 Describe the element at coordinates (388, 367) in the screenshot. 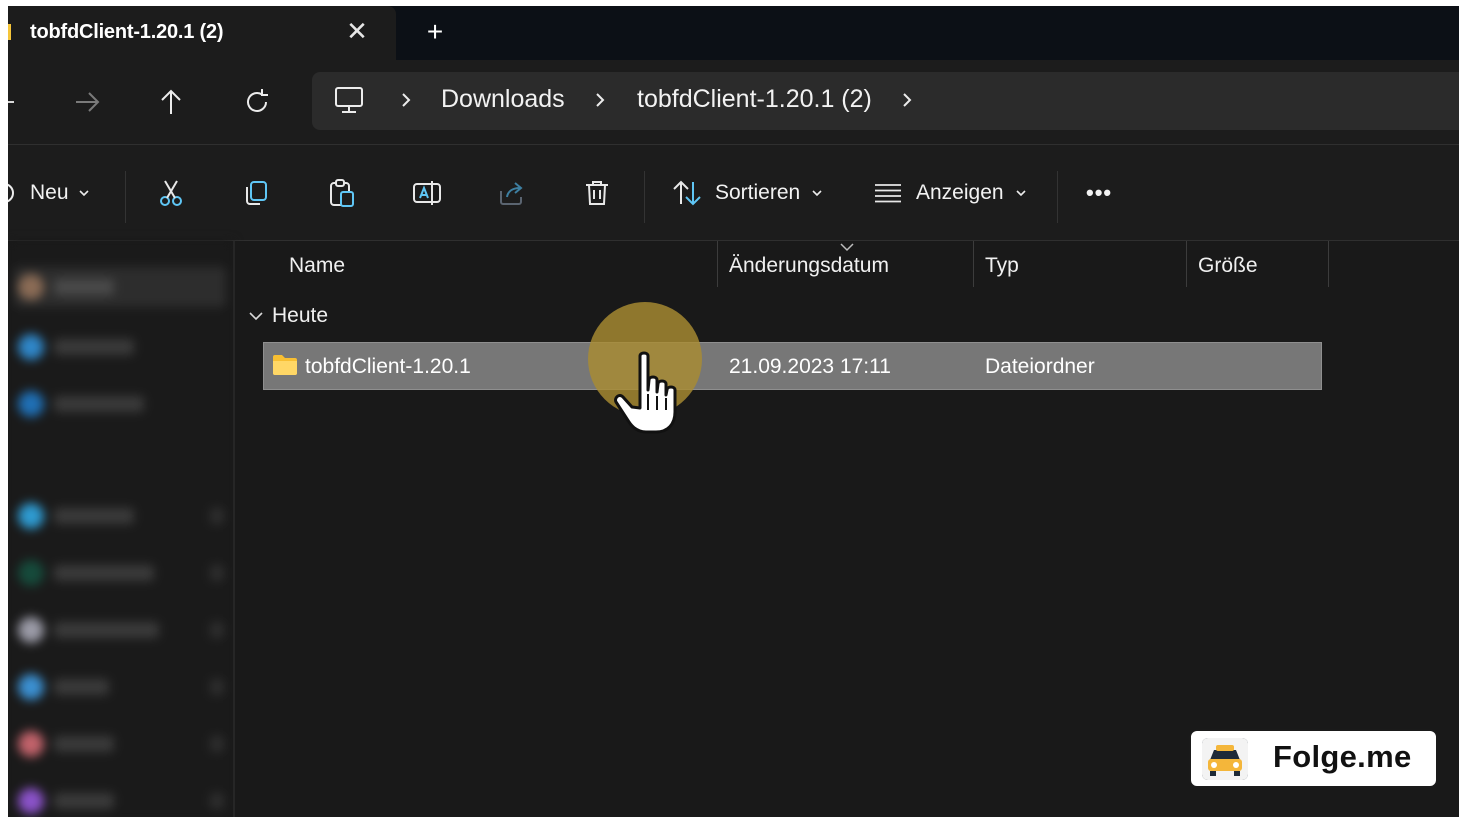

I see `file-name: tobfdClient-1.20.1` at that location.